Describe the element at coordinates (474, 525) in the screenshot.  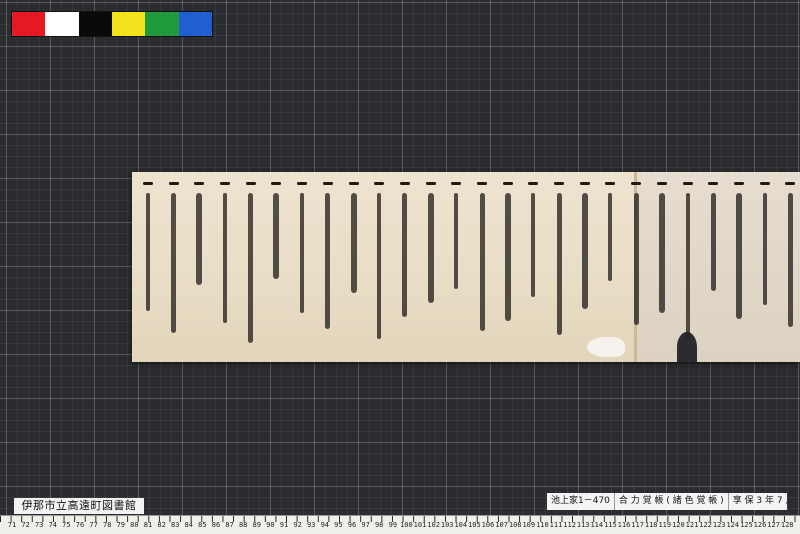
I see `ruler-number: 105` at that location.